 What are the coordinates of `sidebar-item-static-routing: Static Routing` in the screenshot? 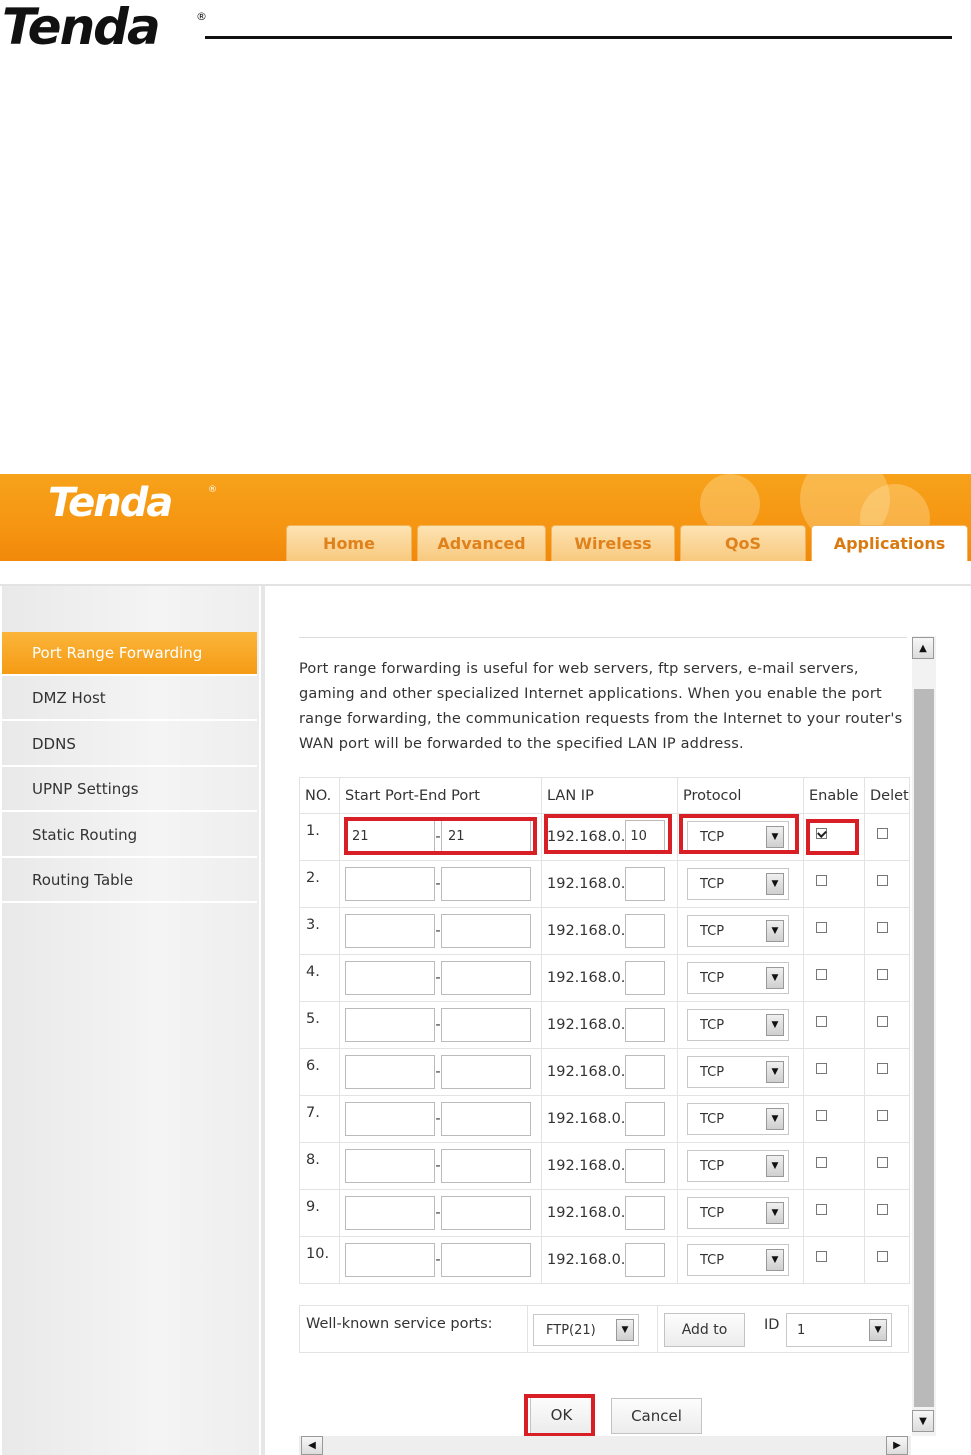 It's located at (129, 836).